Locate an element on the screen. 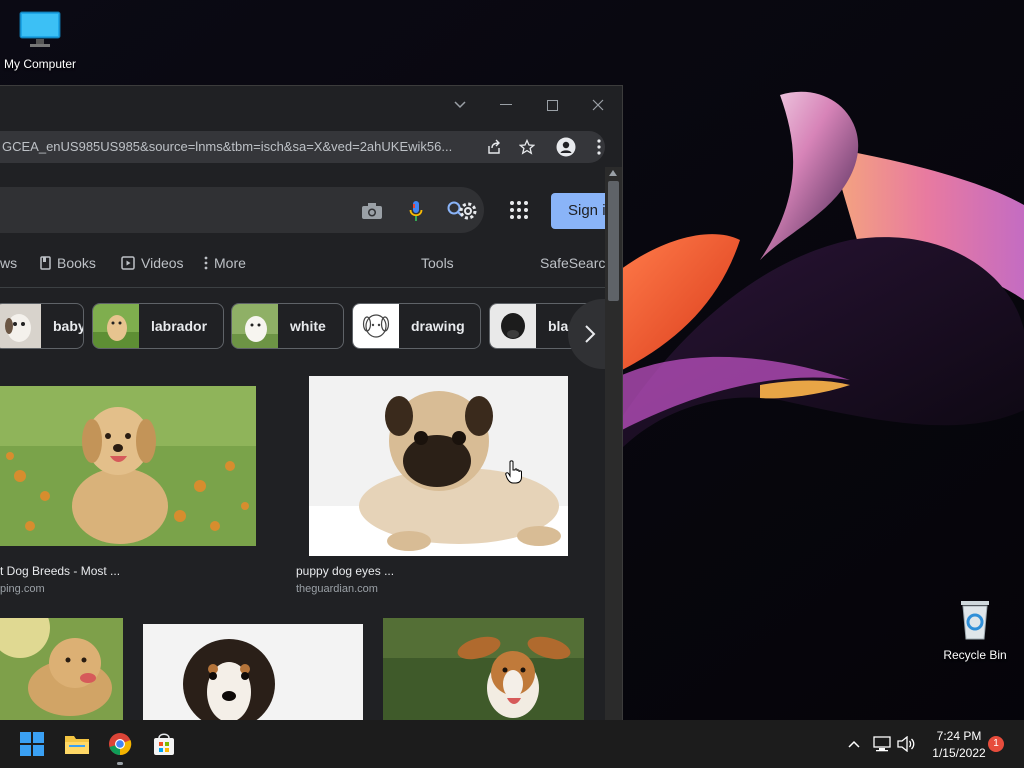 The width and height of the screenshot is (1024, 768). share-icon is located at coordinates (494, 146).